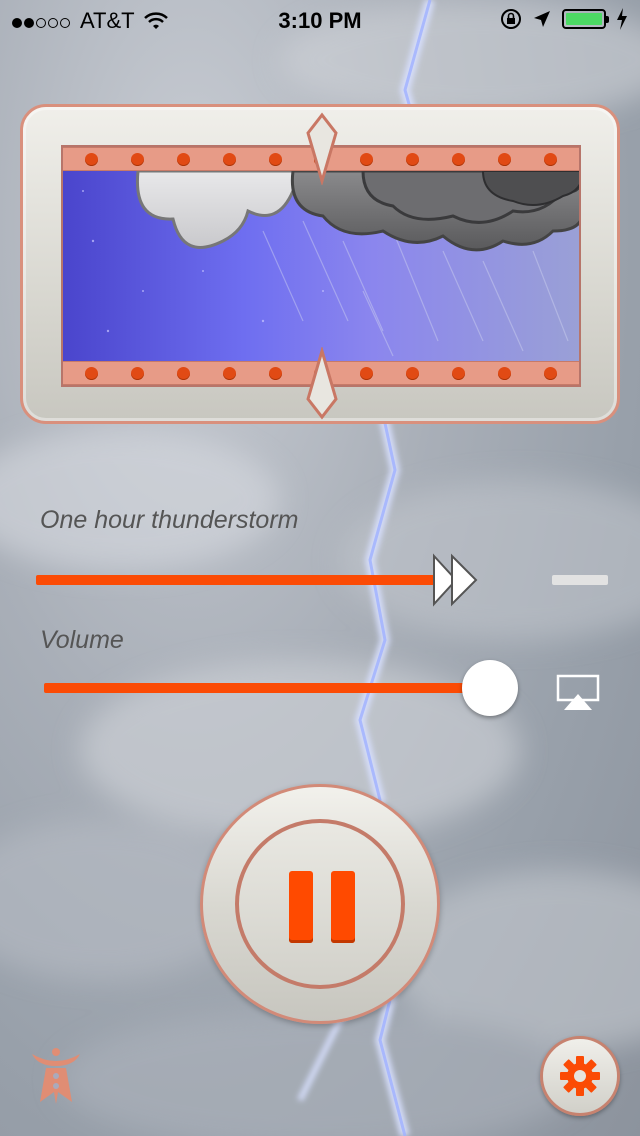 This screenshot has height=1136, width=640. Describe the element at coordinates (56, 1076) in the screenshot. I see `app-logo-icon` at that location.